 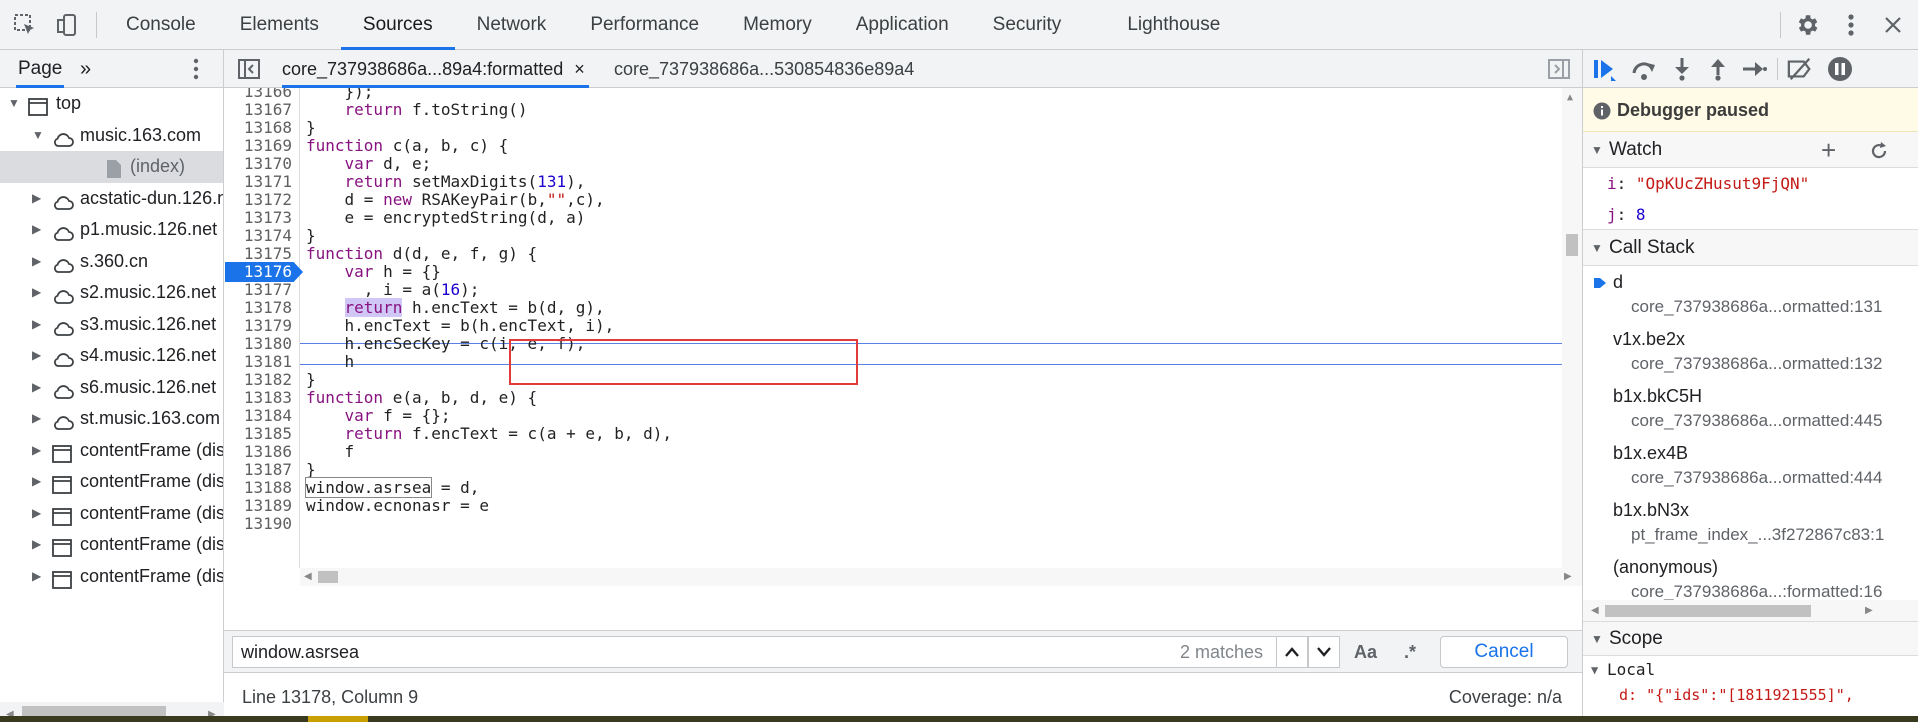 What do you see at coordinates (249, 71) in the screenshot?
I see `toggle-navigator-icon` at bounding box center [249, 71].